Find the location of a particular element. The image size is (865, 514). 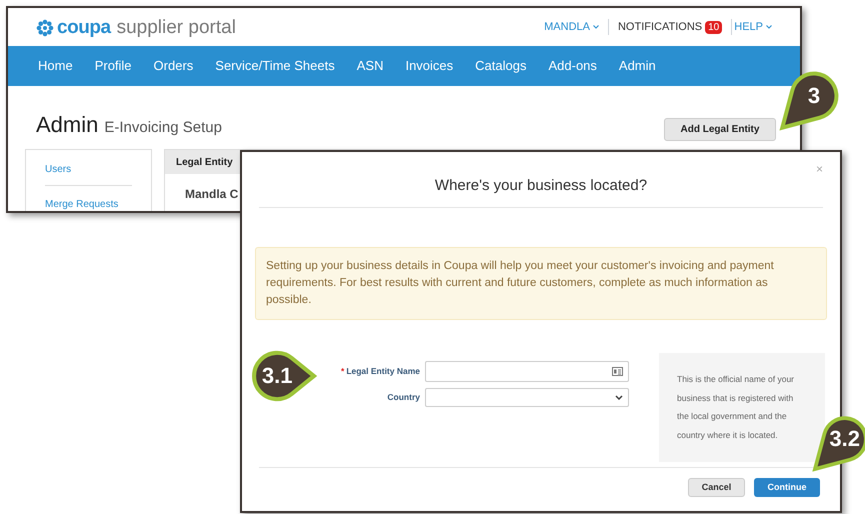

nav-link: Service/Time Sheets is located at coordinates (275, 66).